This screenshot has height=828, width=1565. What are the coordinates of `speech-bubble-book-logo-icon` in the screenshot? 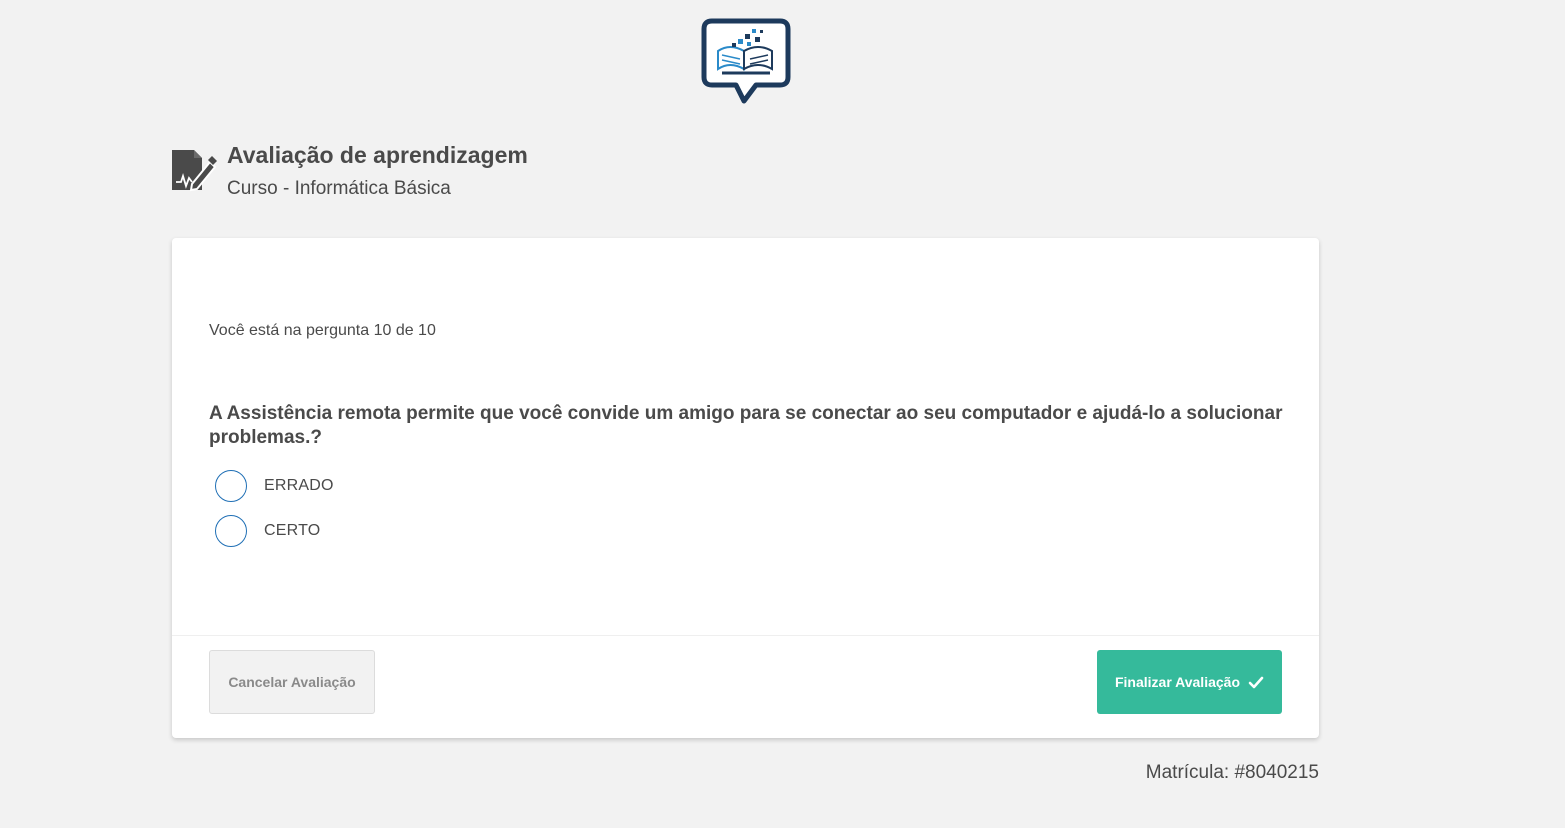 It's located at (746, 61).